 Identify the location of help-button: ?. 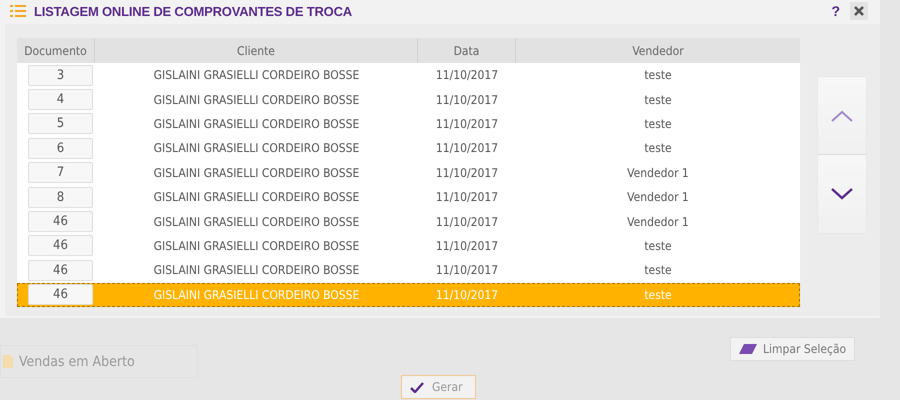
(835, 11).